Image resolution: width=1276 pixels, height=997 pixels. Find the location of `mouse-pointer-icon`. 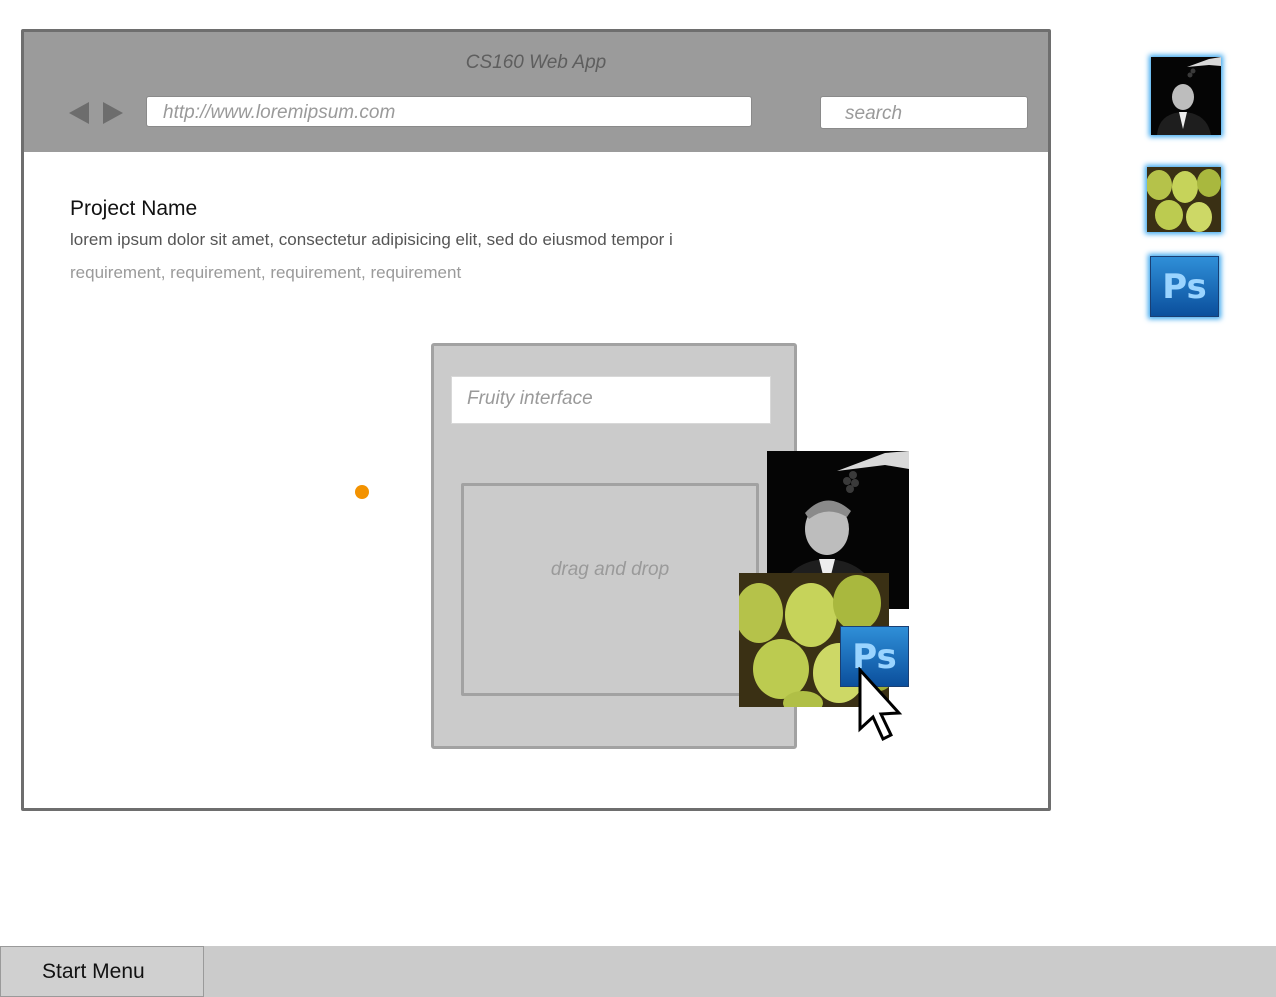

mouse-pointer-icon is located at coordinates (883, 705).